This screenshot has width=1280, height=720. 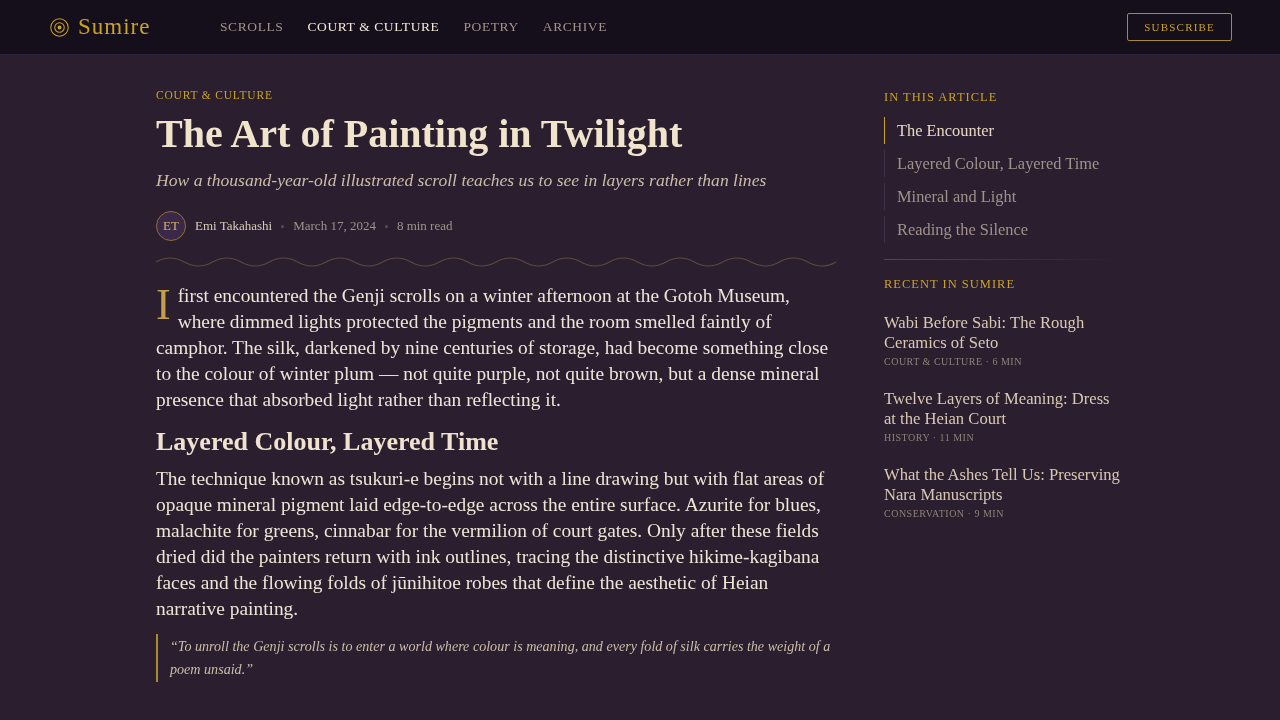 What do you see at coordinates (334, 226) in the screenshot?
I see `publish-date: March 17, 2024` at bounding box center [334, 226].